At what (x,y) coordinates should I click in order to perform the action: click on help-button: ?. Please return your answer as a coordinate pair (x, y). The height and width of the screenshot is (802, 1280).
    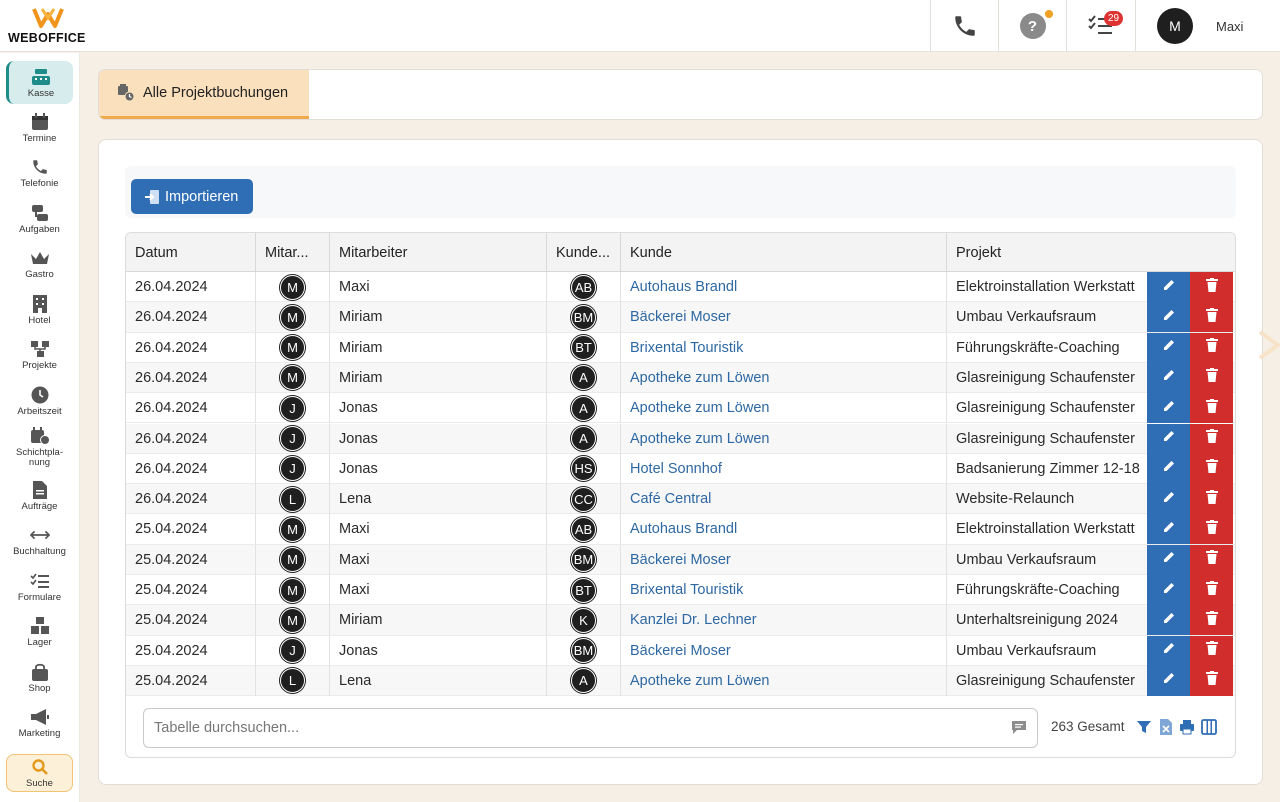
    Looking at the image, I should click on (1032, 26).